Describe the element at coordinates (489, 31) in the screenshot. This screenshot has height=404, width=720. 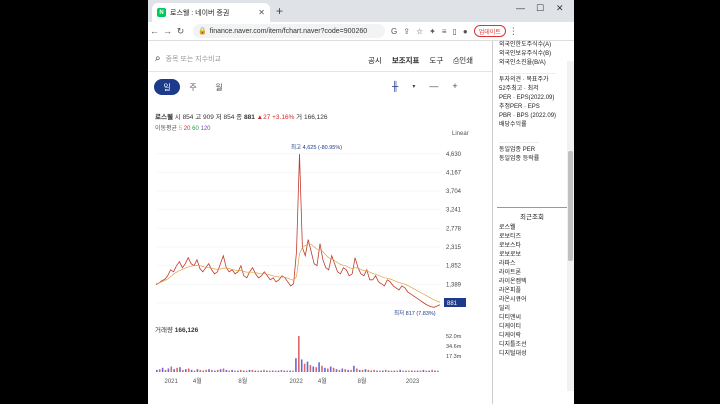
I see `update-button: 업데이트` at that location.